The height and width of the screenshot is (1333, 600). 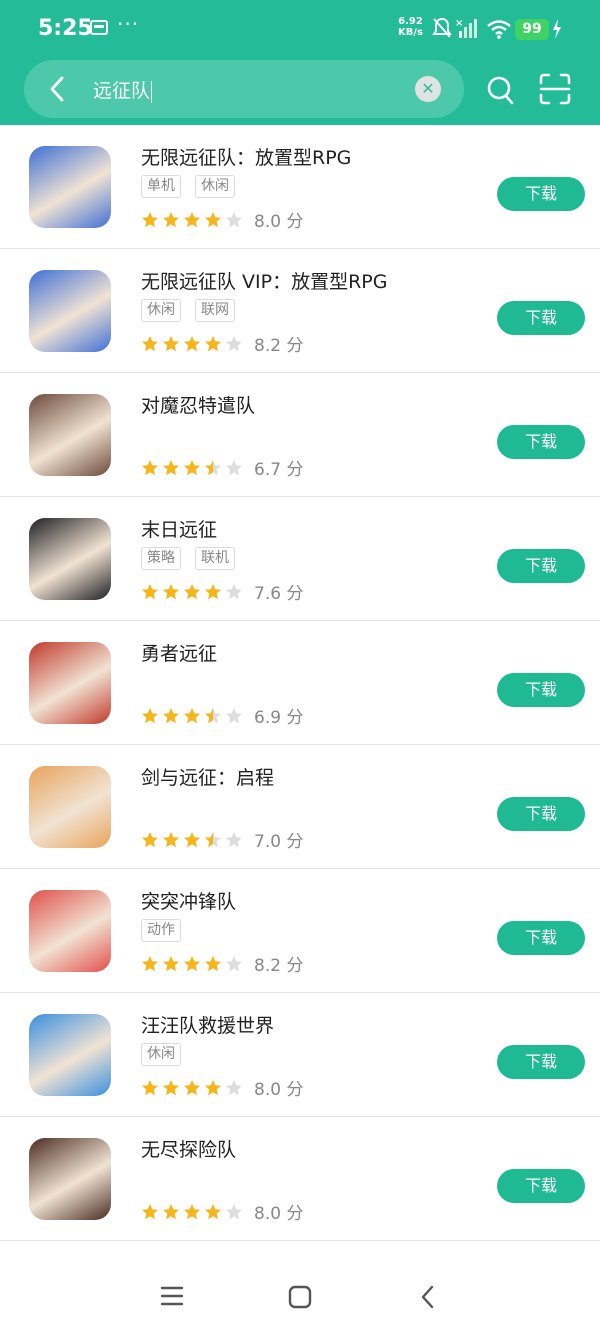 What do you see at coordinates (300, 1297) in the screenshot?
I see `home-icon` at bounding box center [300, 1297].